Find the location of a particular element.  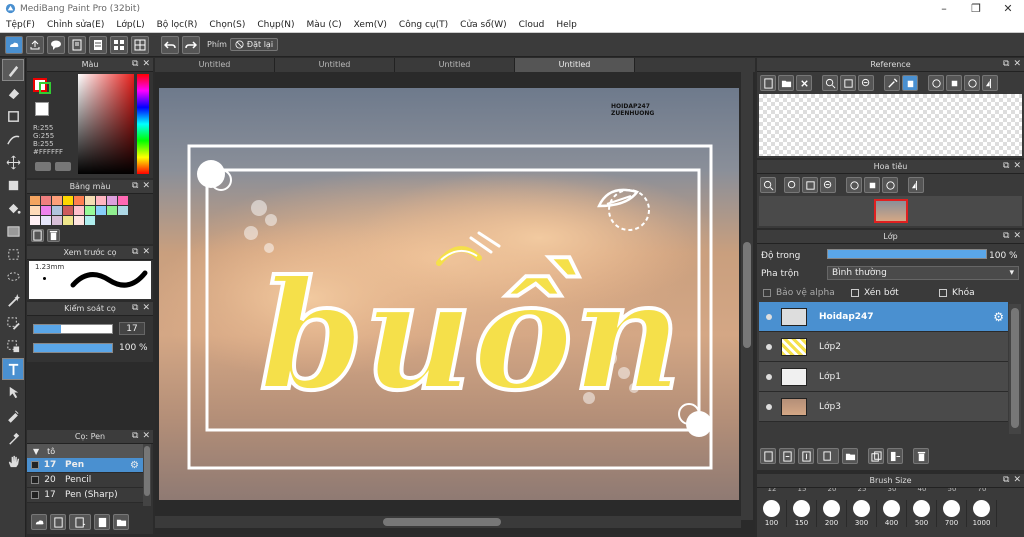

zoom-out-icon is located at coordinates (866, 83).